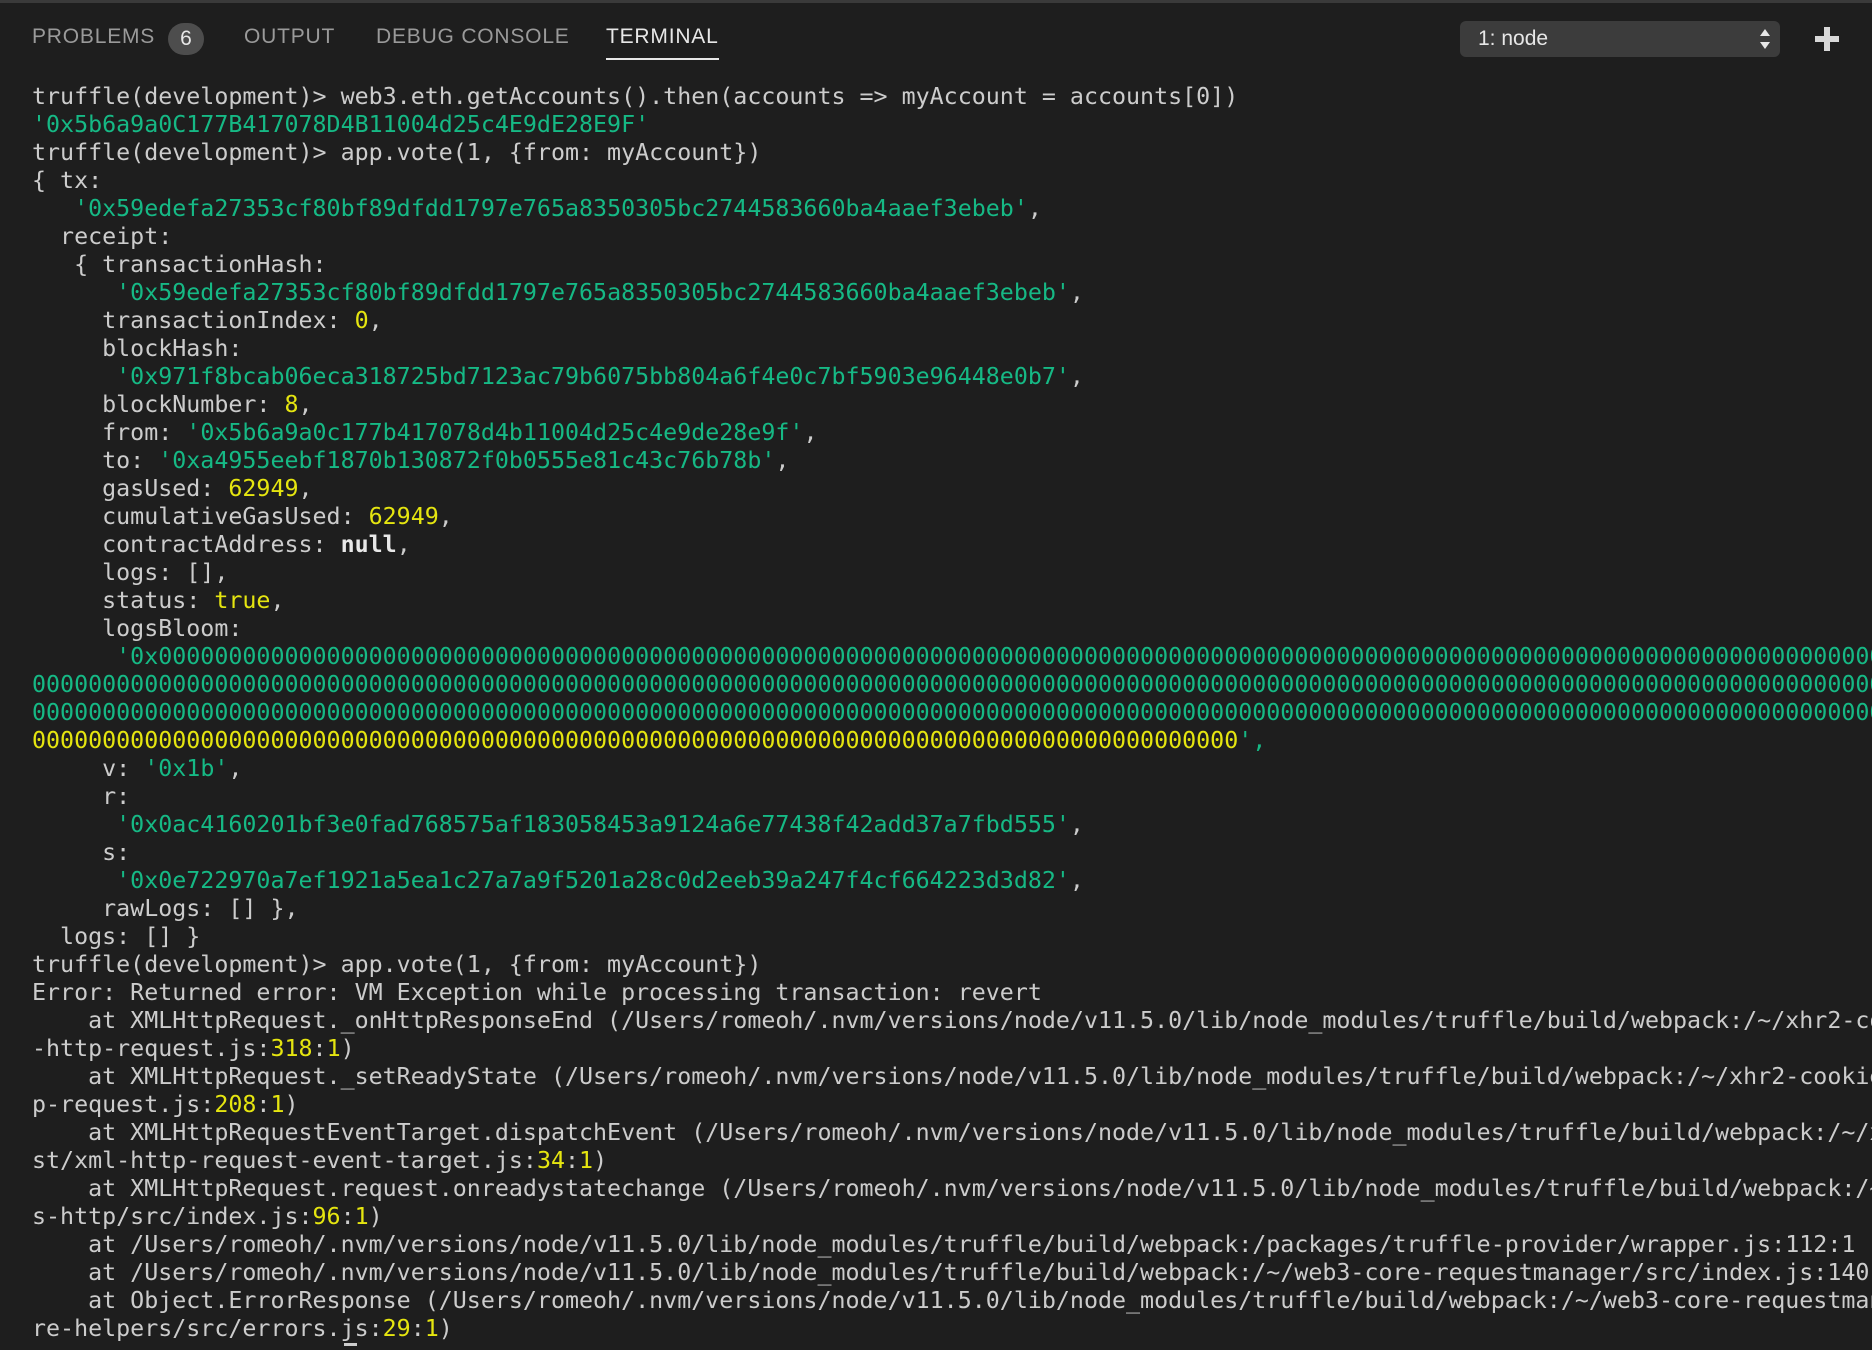  I want to click on terminal-line: gasUsed: 62949,, so click(172, 488).